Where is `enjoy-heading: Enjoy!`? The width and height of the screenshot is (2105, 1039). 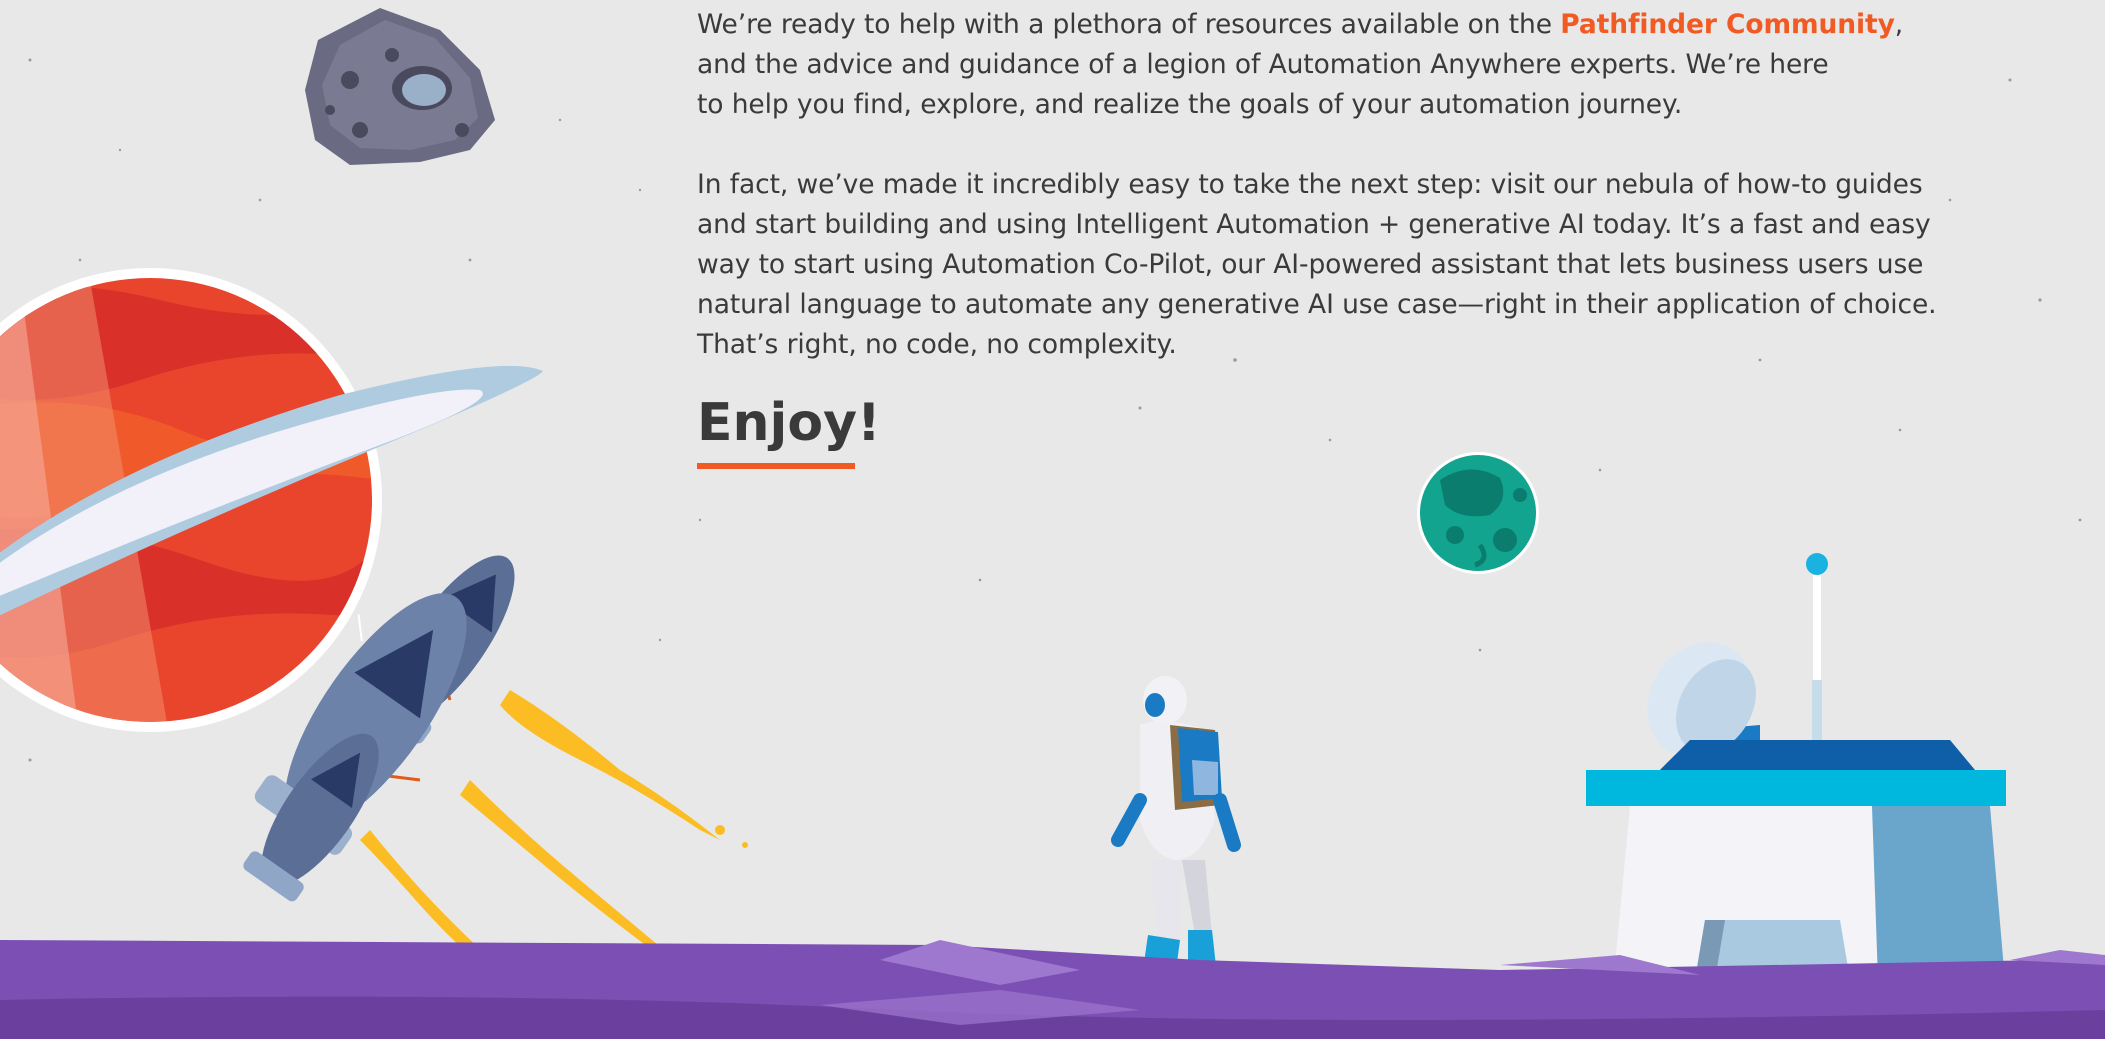
enjoy-heading: Enjoy! is located at coordinates (789, 423).